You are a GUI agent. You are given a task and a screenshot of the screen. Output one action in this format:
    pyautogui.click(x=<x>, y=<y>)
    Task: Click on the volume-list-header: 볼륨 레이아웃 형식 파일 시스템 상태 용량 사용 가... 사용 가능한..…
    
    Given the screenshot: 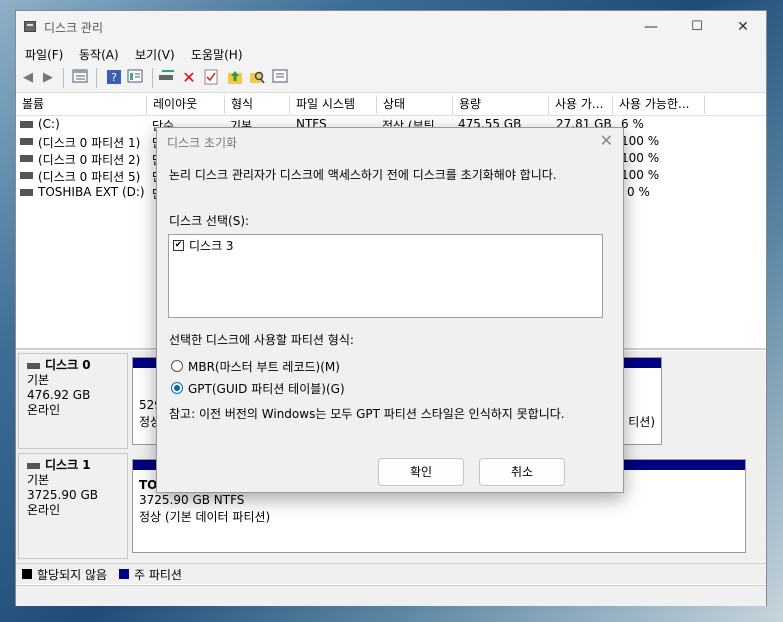 What is the action you would take?
    pyautogui.click(x=391, y=105)
    